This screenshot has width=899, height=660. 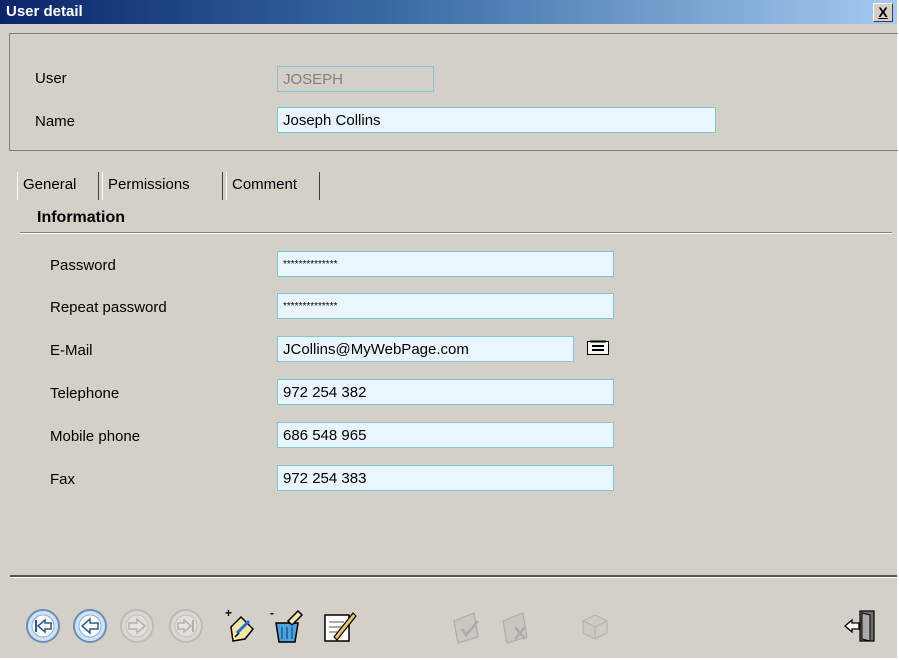 What do you see at coordinates (355, 79) in the screenshot?
I see `user-field` at bounding box center [355, 79].